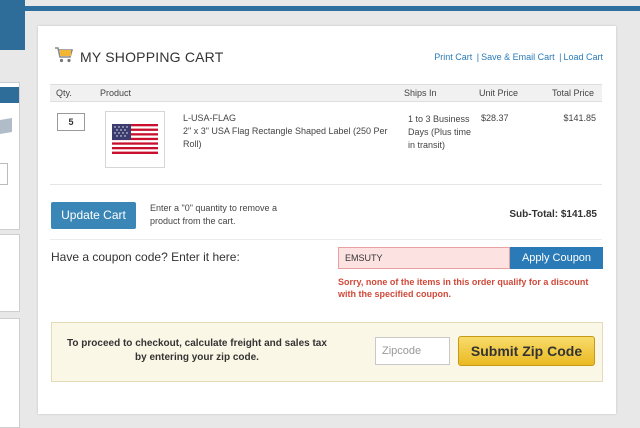 This screenshot has height=428, width=640. I want to click on header-product: Product, so click(116, 93).